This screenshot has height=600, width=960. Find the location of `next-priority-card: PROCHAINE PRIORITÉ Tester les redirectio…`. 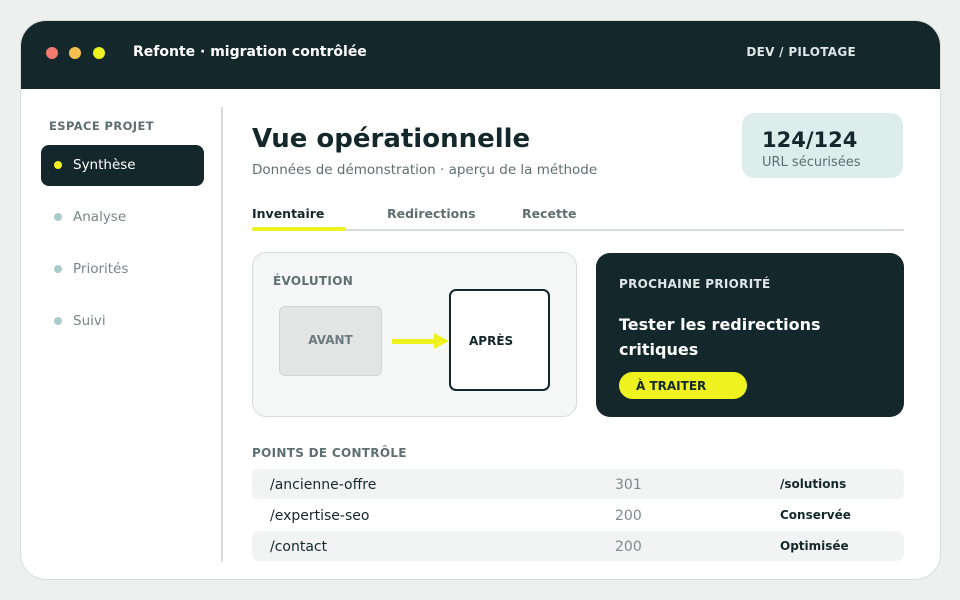

next-priority-card: PROCHAINE PRIORITÉ Tester les redirectio… is located at coordinates (750, 335).